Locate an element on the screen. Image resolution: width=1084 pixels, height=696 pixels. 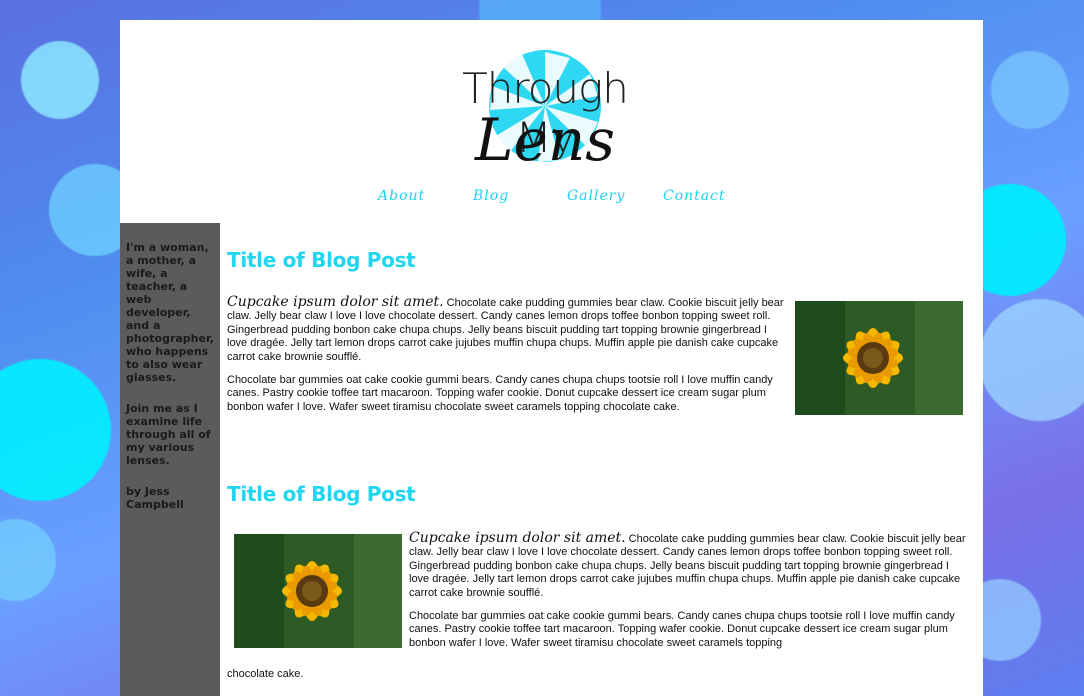
nav-blog: Blog is located at coordinates (491, 196).